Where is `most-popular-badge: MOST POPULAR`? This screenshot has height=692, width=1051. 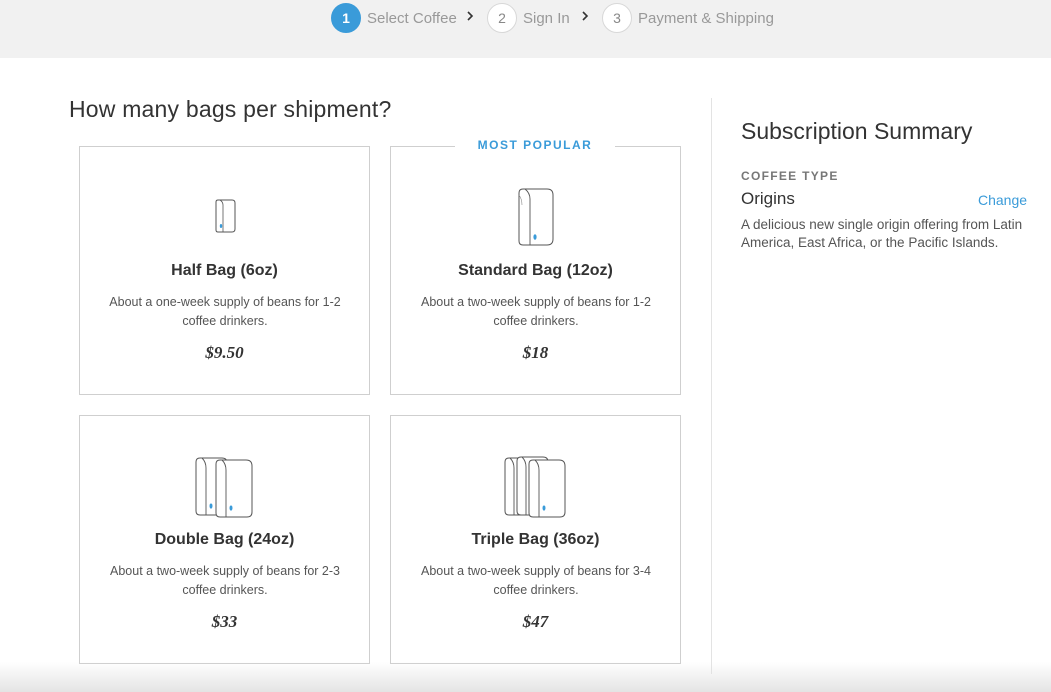 most-popular-badge: MOST POPULAR is located at coordinates (535, 146).